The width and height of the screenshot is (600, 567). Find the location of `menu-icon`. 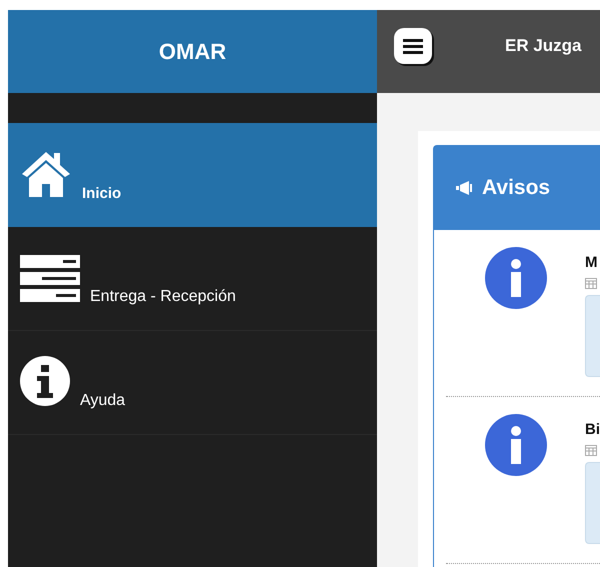

menu-icon is located at coordinates (413, 46).